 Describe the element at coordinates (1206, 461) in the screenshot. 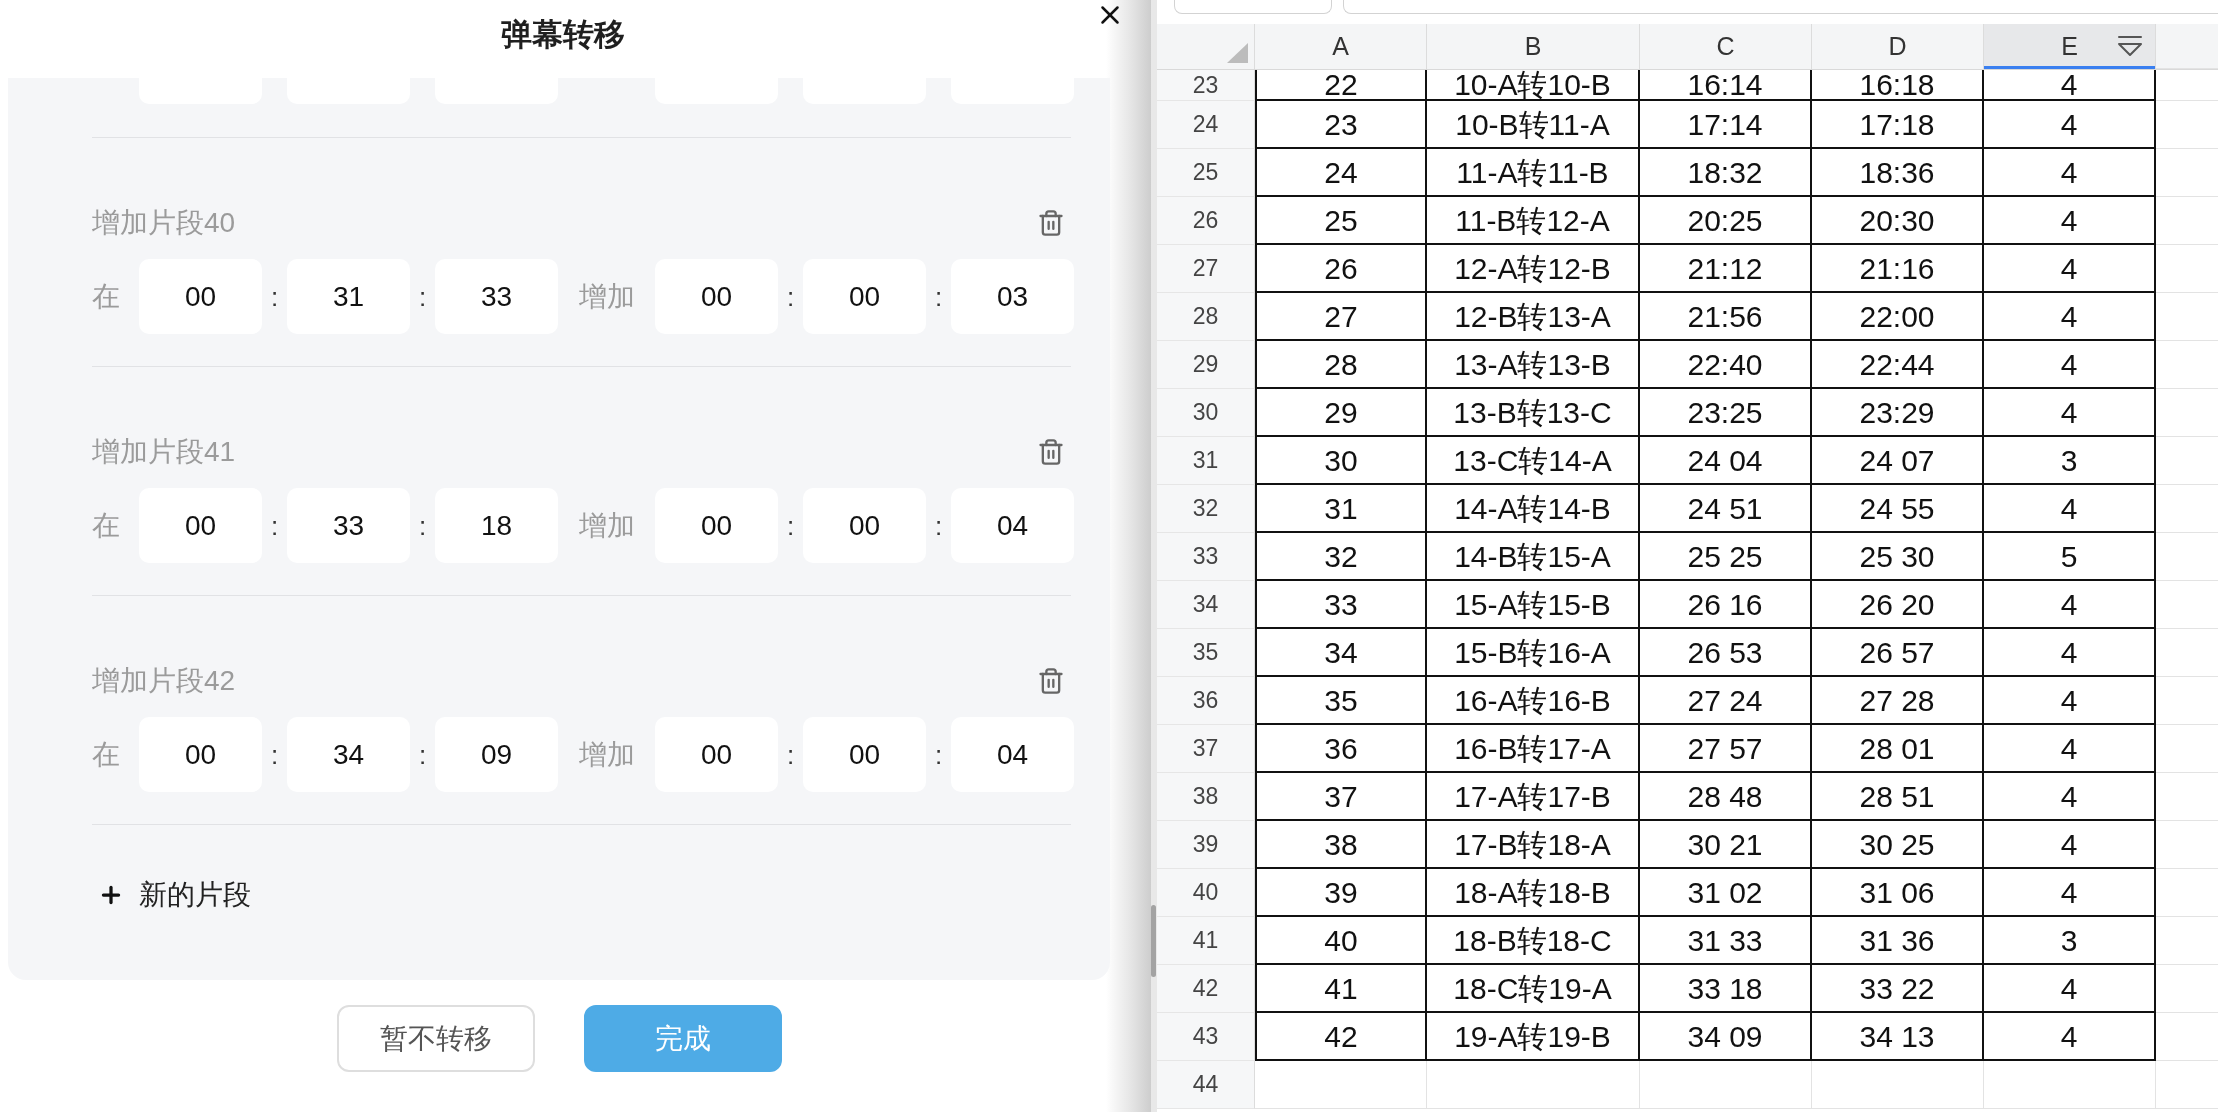

I see `row-number: 31` at that location.